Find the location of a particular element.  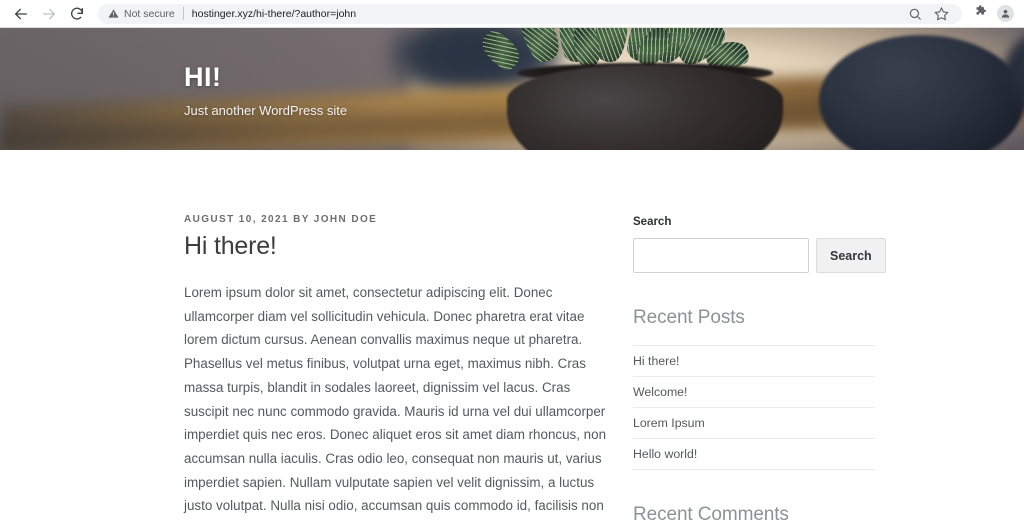

site-title: HI! is located at coordinates (265, 77).